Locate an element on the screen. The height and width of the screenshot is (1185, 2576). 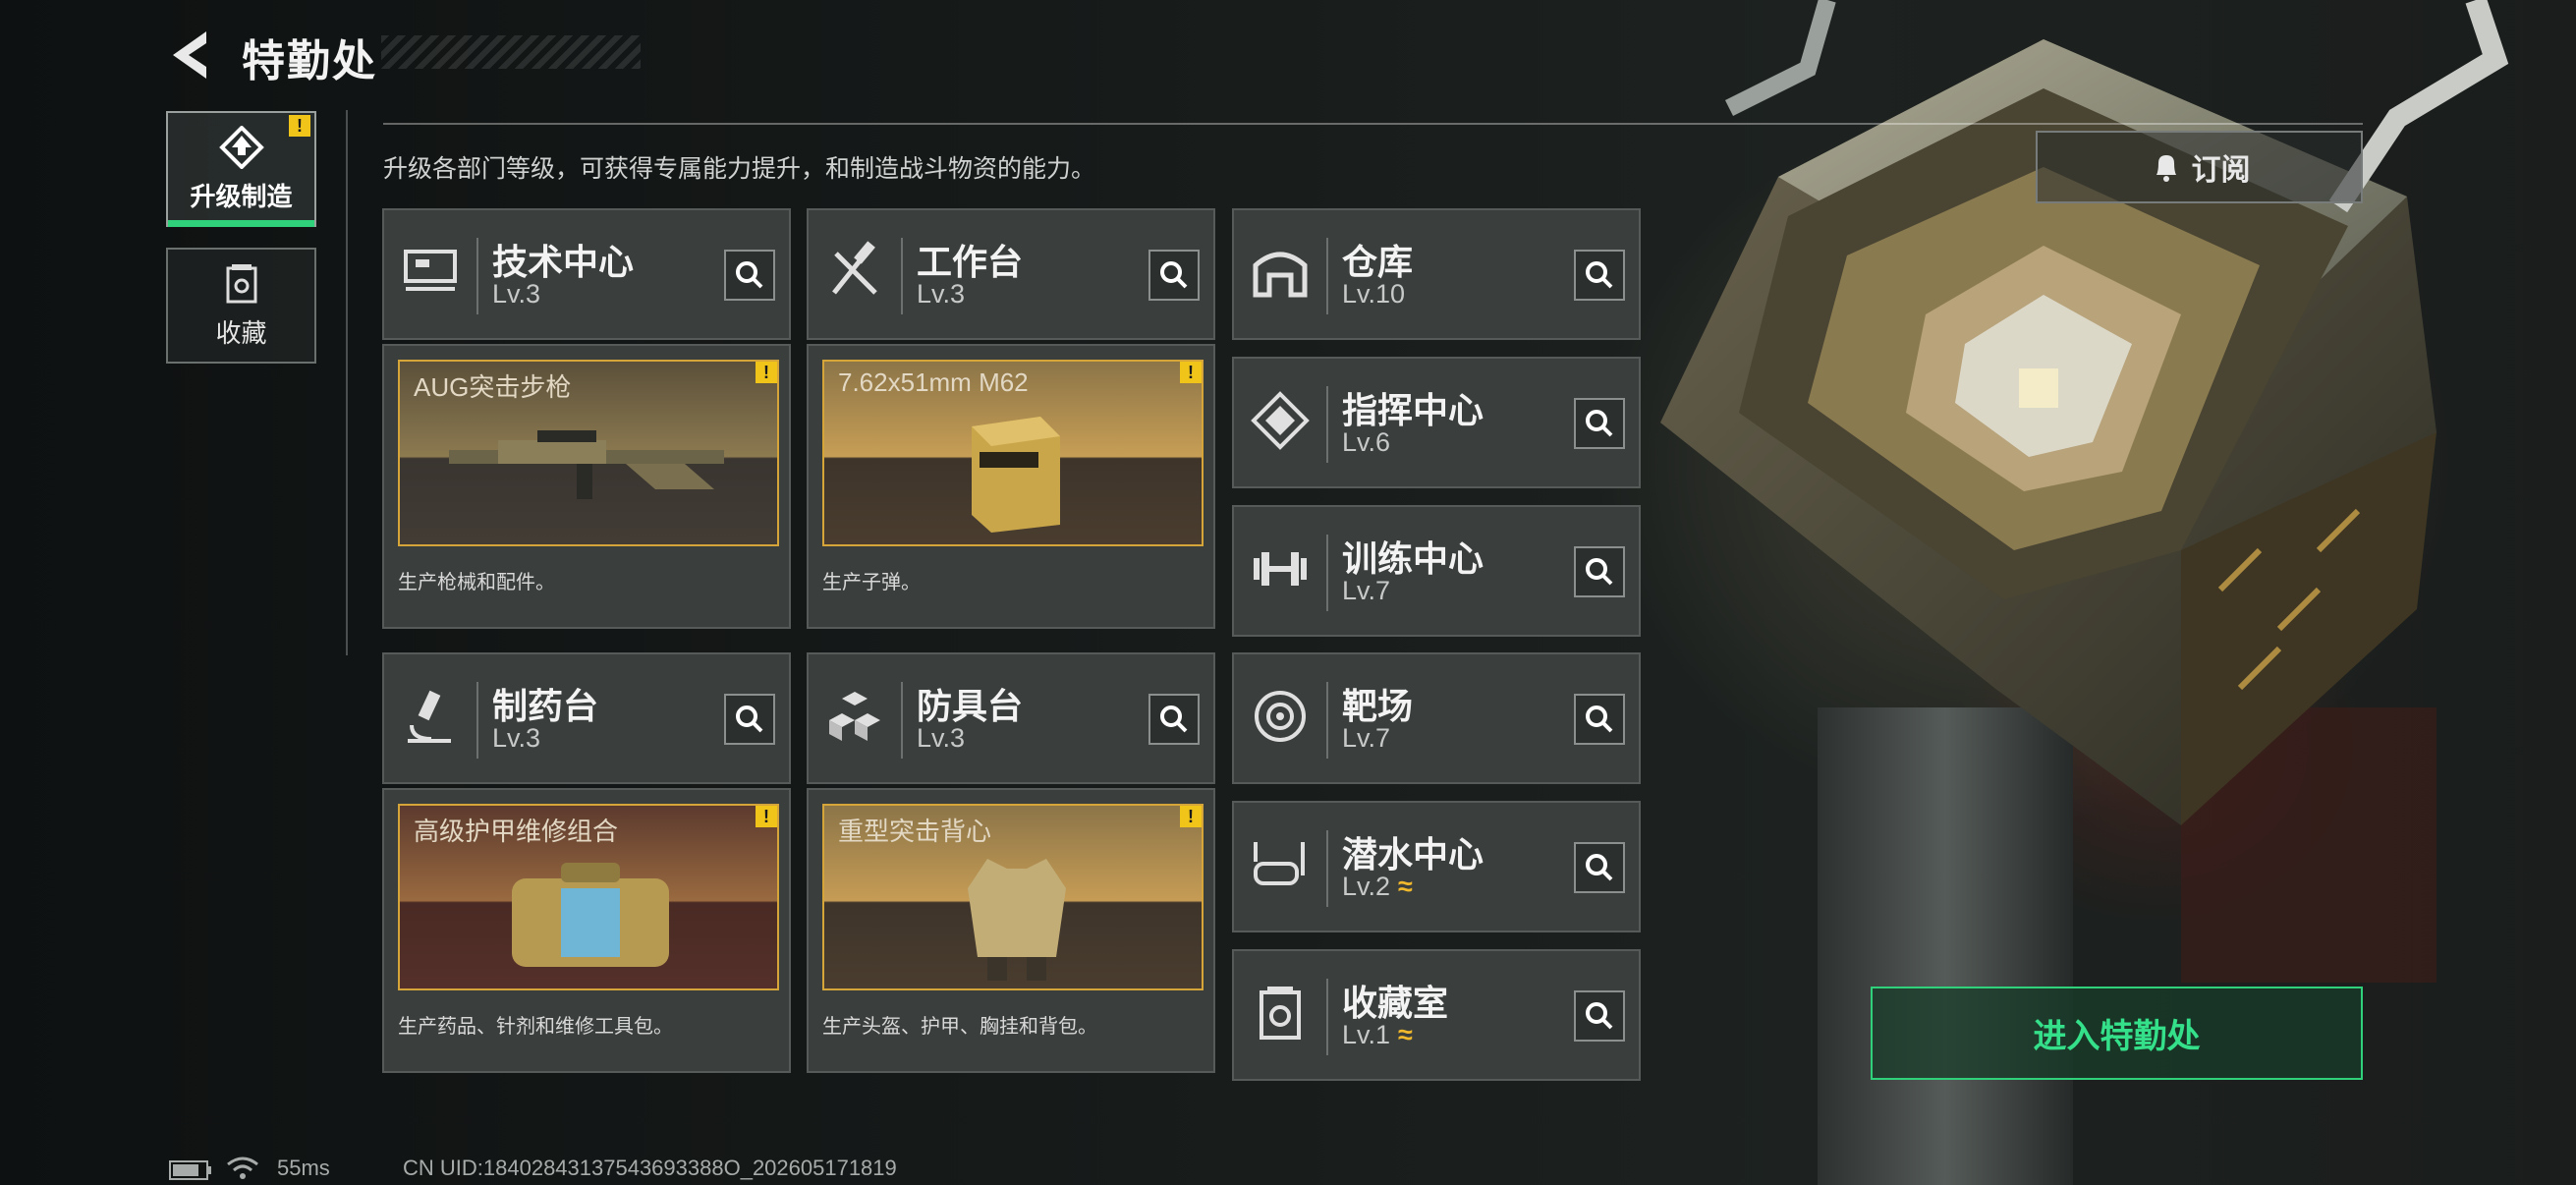
warehouse-icon is located at coordinates (1280, 275).